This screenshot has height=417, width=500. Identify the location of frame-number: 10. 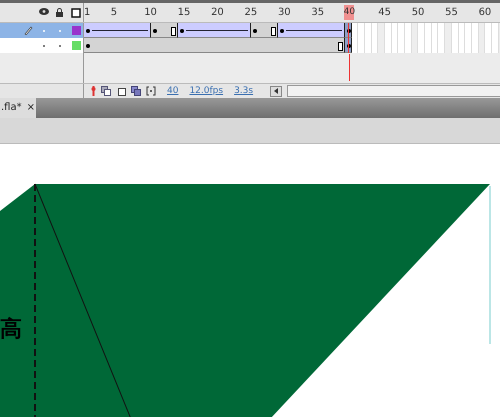
(150, 13).